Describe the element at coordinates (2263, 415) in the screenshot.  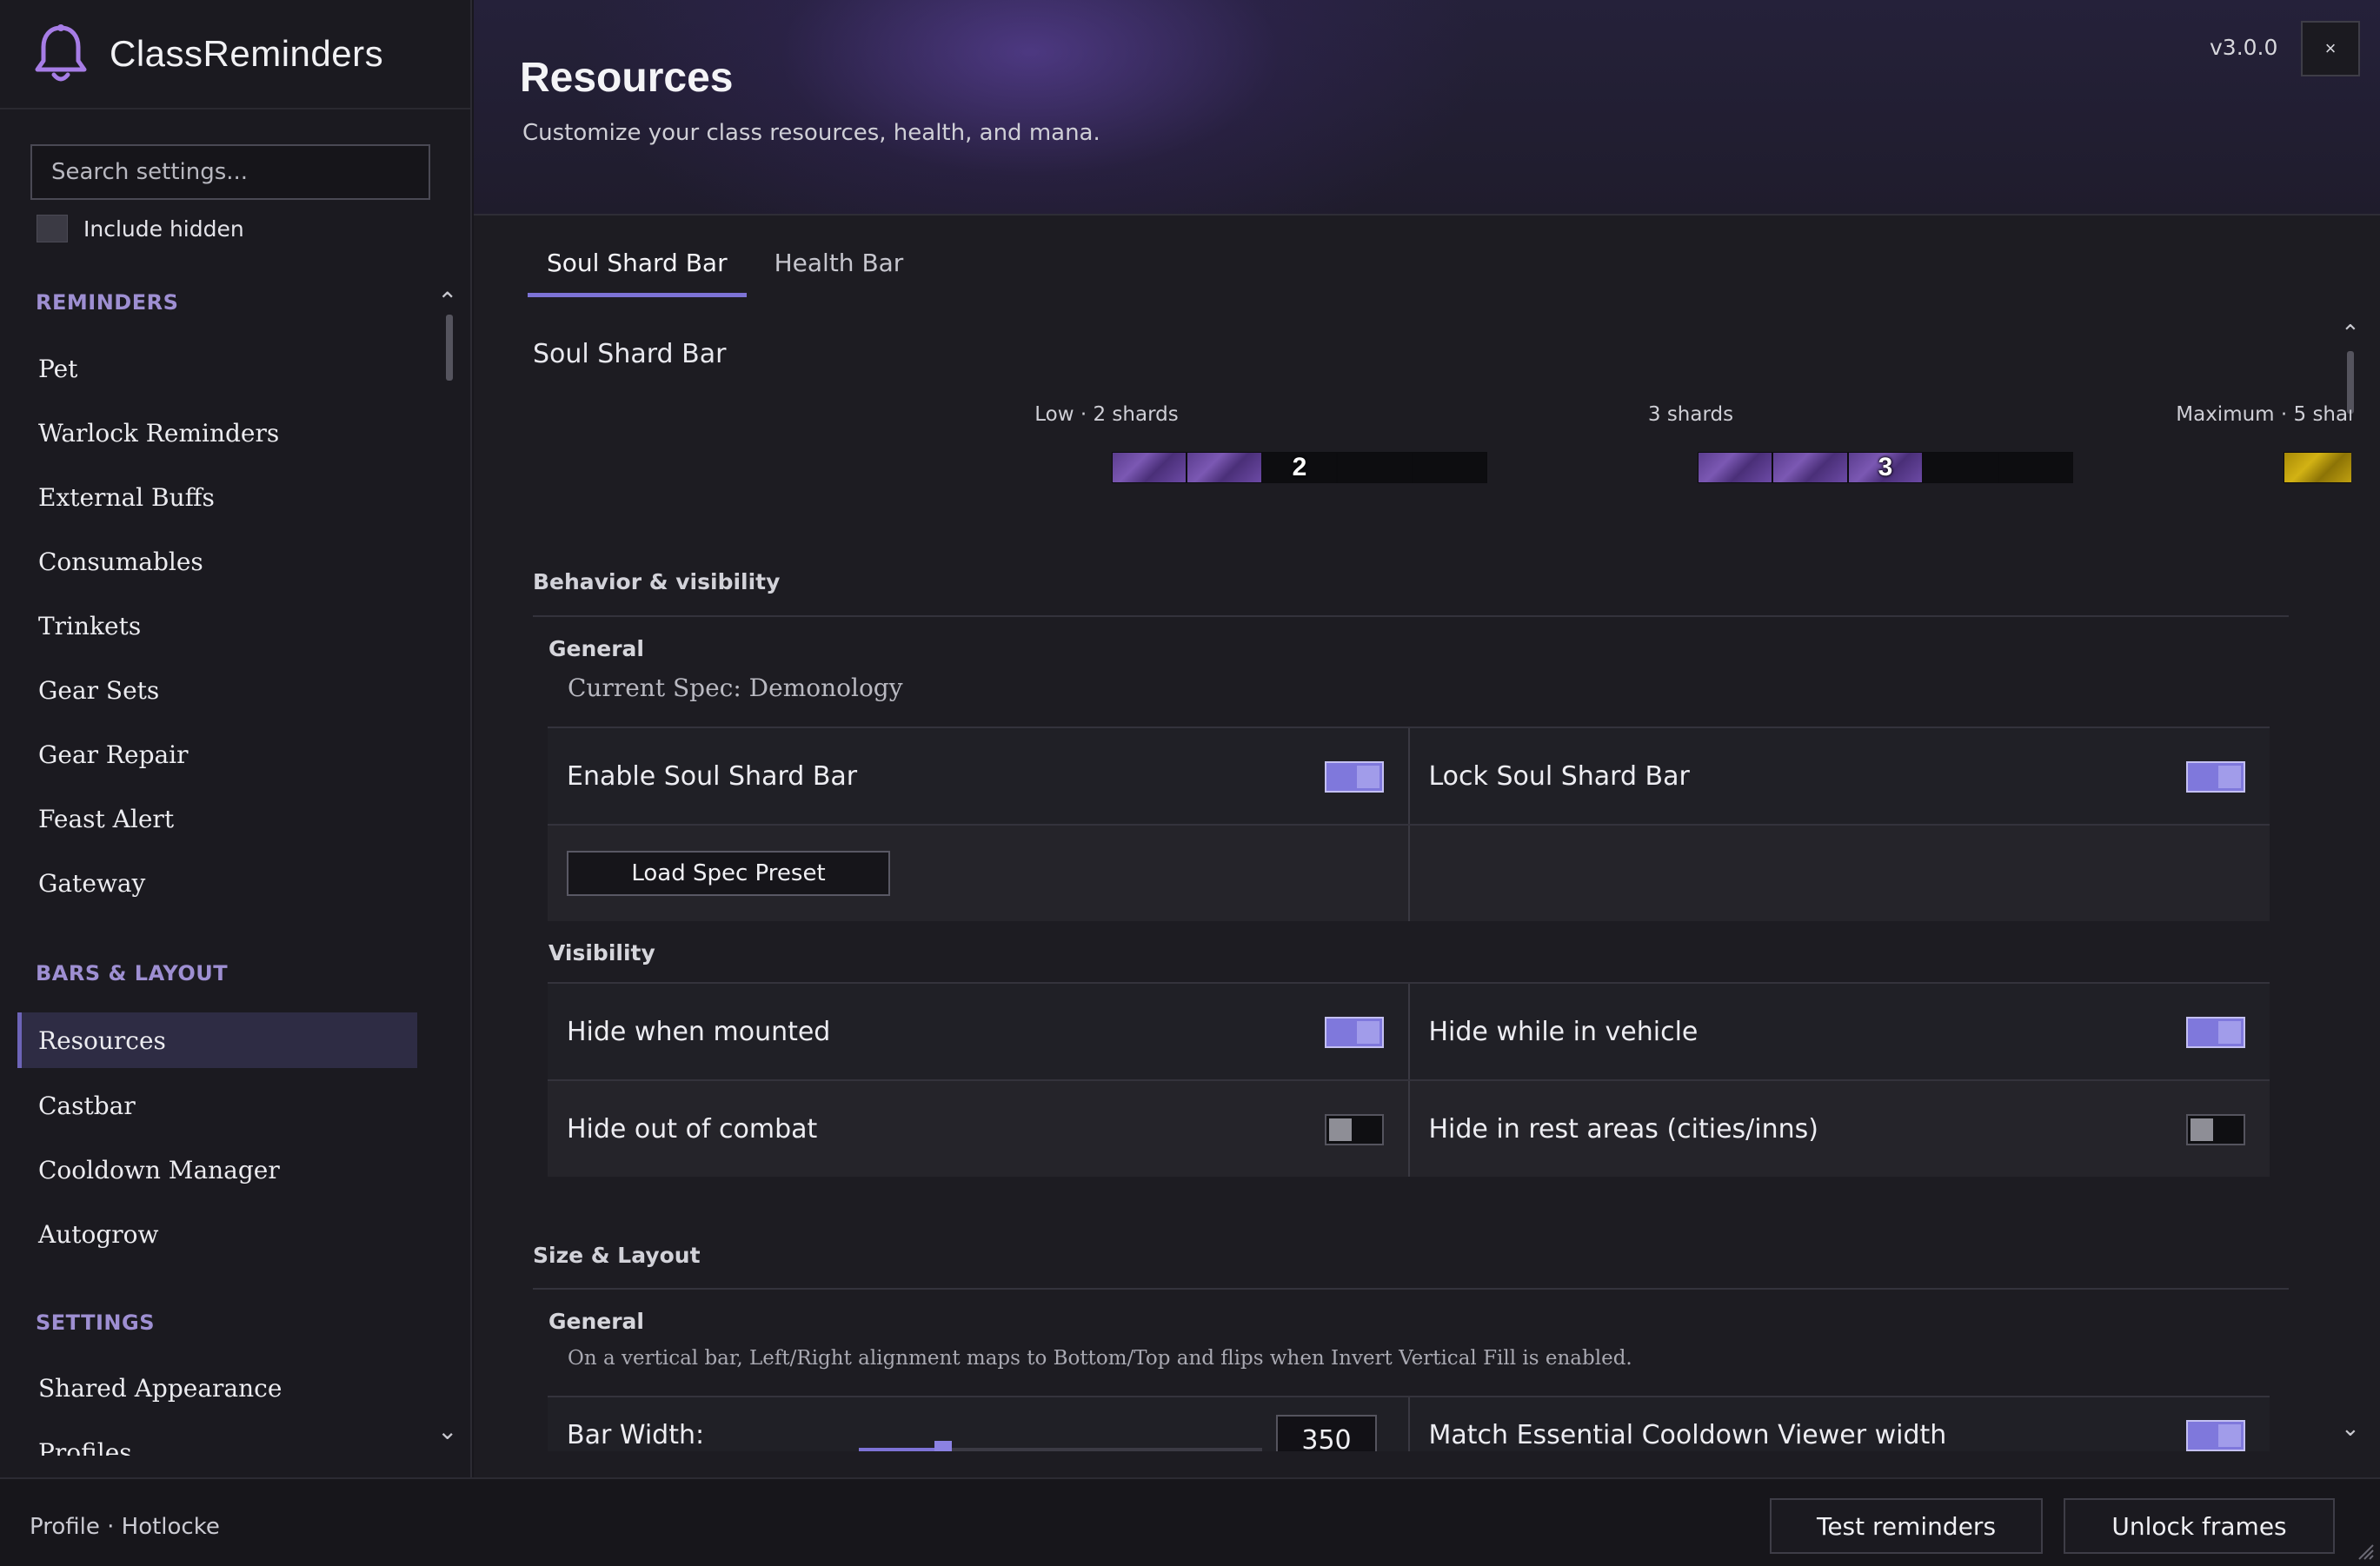
I see `preview-label-max: Maximum · 5 shards` at that location.